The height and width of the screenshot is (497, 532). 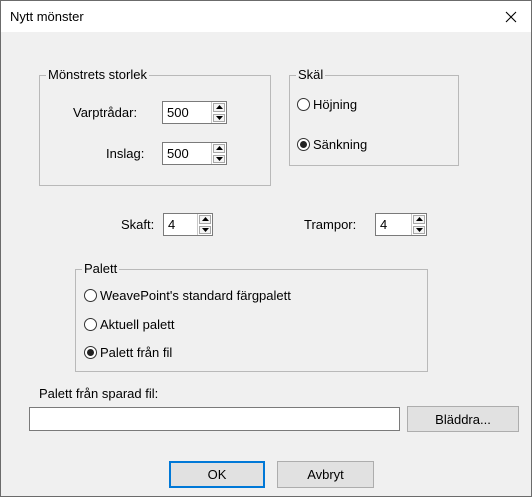 I want to click on weft-value: 500, so click(x=187, y=153).